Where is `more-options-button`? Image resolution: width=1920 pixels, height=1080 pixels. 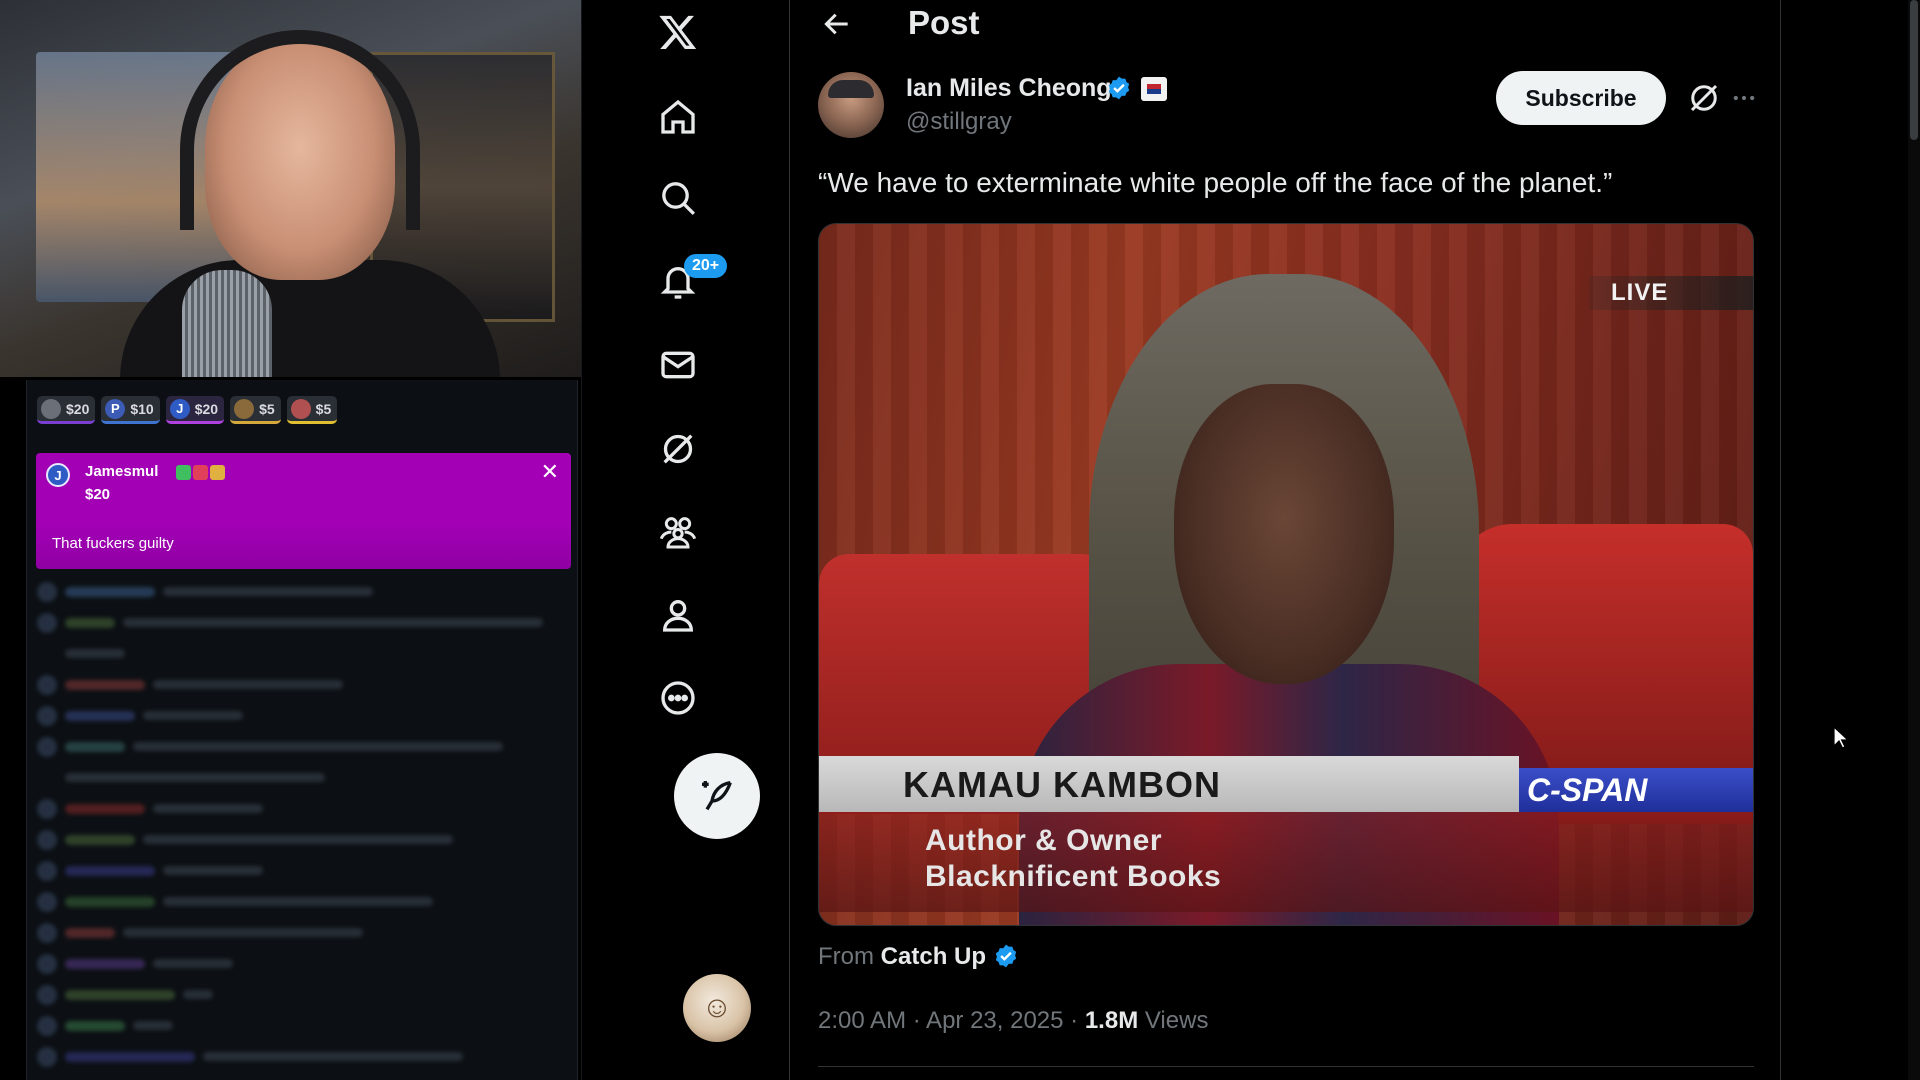
more-options-button is located at coordinates (1744, 98).